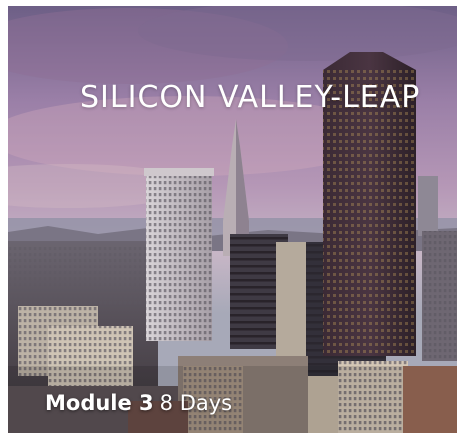 The height and width of the screenshot is (439, 464). Describe the element at coordinates (250, 97) in the screenshot. I see `course-title: SILICON VALLEY-LEAP` at that location.